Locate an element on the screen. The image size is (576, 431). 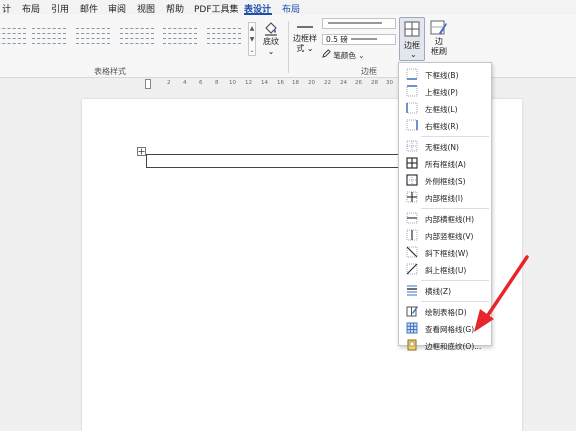
annotation-arrow-icon is located at coordinates (501, 293).